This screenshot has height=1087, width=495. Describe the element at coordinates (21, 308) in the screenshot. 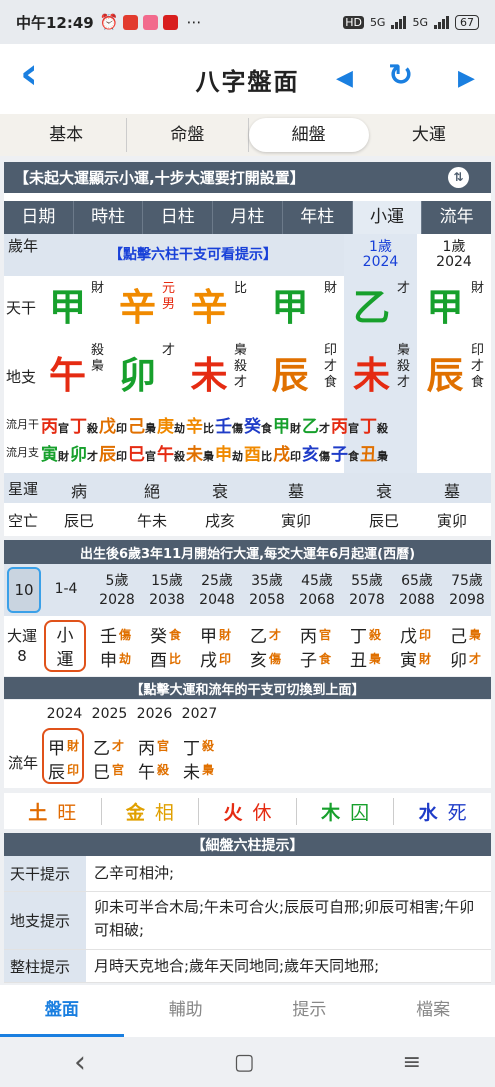

I see `tiangan-label: 天干` at that location.